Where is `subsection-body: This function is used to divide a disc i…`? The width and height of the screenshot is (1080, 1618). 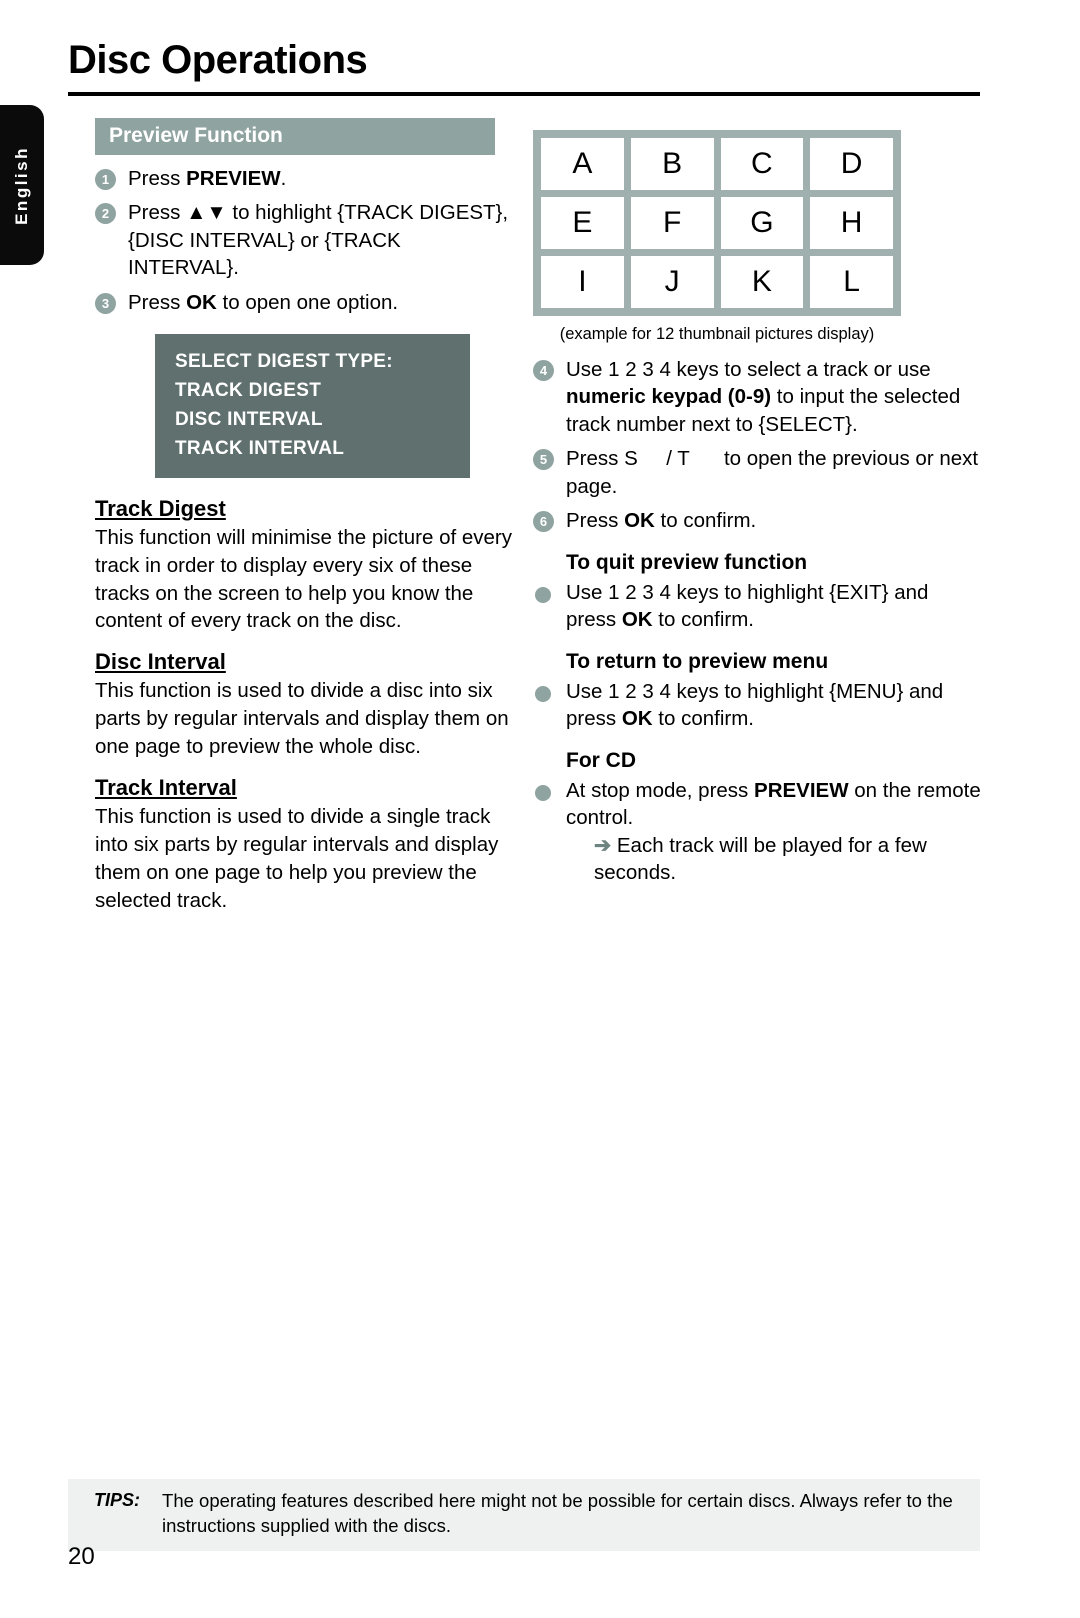 subsection-body: This function is used to divide a disc i… is located at coordinates (302, 719).